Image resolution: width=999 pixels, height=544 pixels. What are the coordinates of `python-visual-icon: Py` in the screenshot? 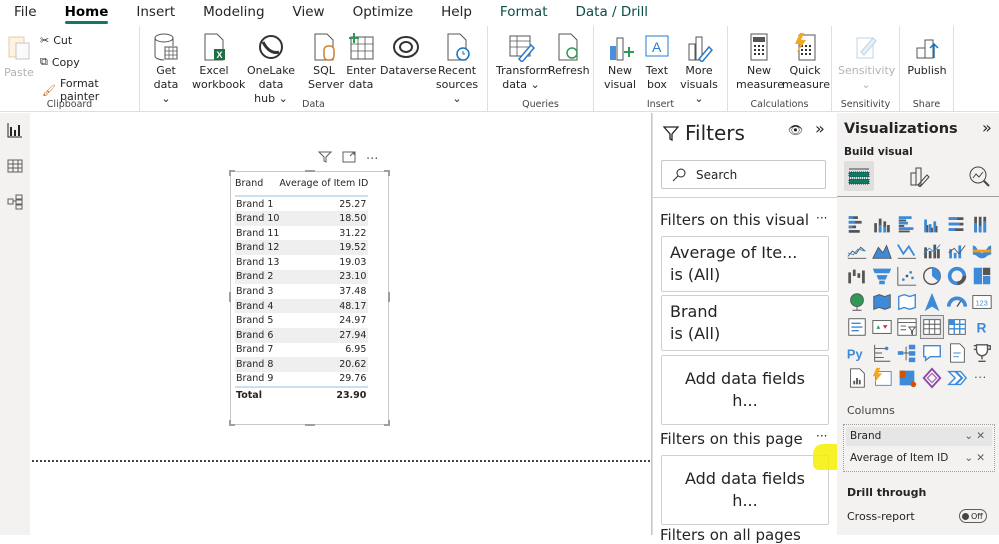 It's located at (857, 353).